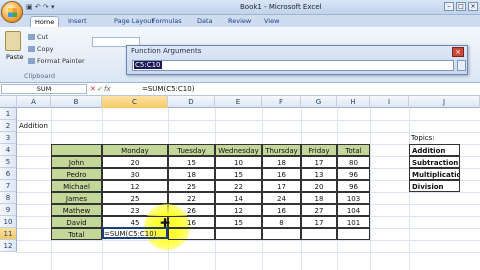  Describe the element at coordinates (458, 52) in the screenshot. I see `dialog-close-button: ×` at that location.